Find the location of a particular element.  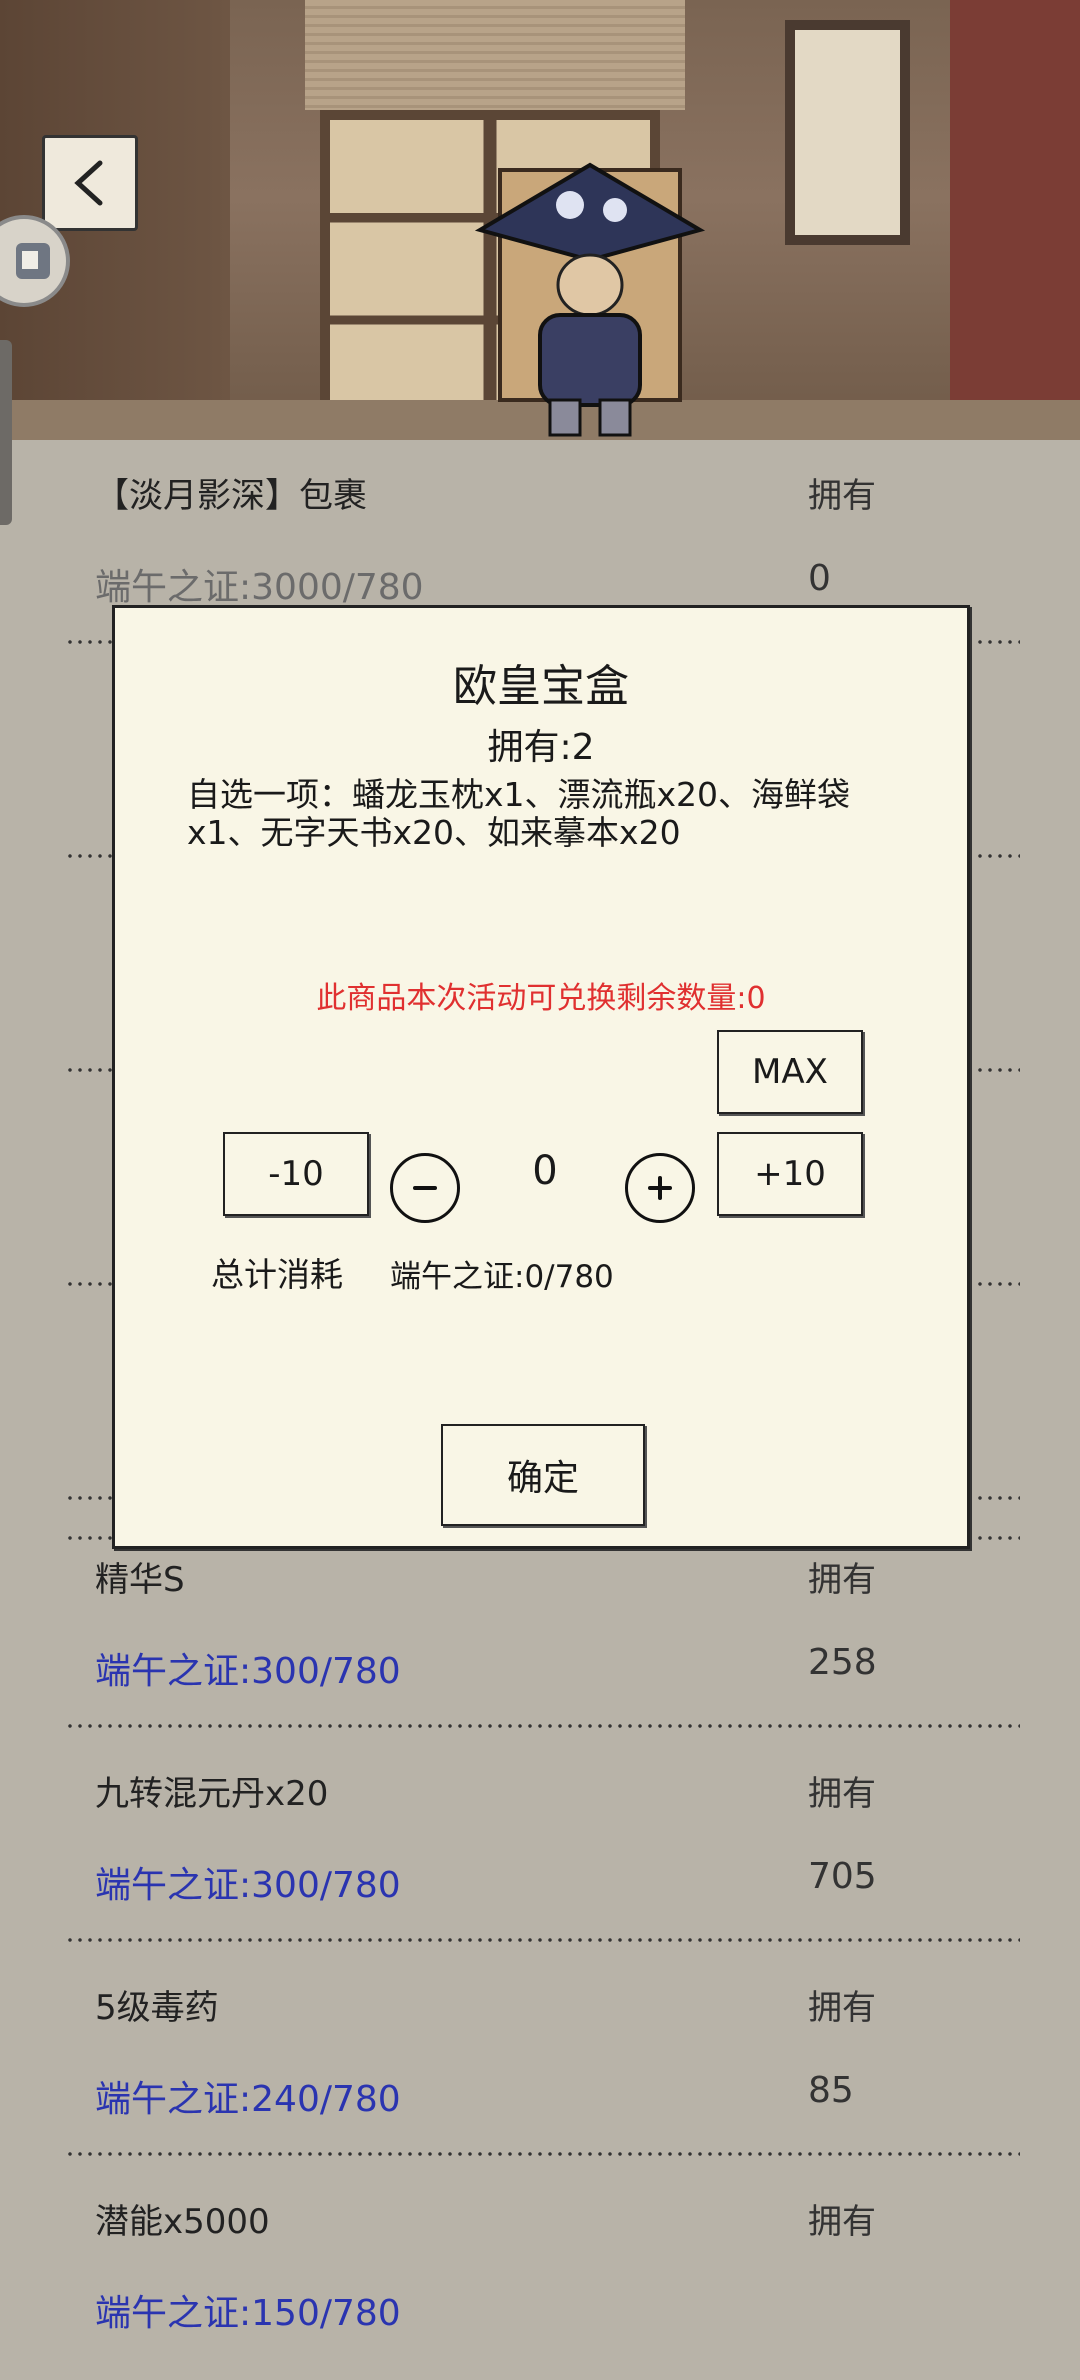

increment-button is located at coordinates (660, 1188).